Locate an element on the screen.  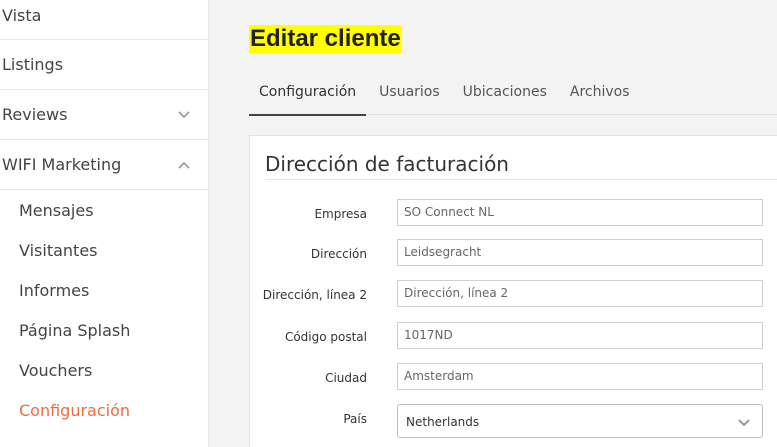
pais-selected-value: Netherlands is located at coordinates (443, 422).